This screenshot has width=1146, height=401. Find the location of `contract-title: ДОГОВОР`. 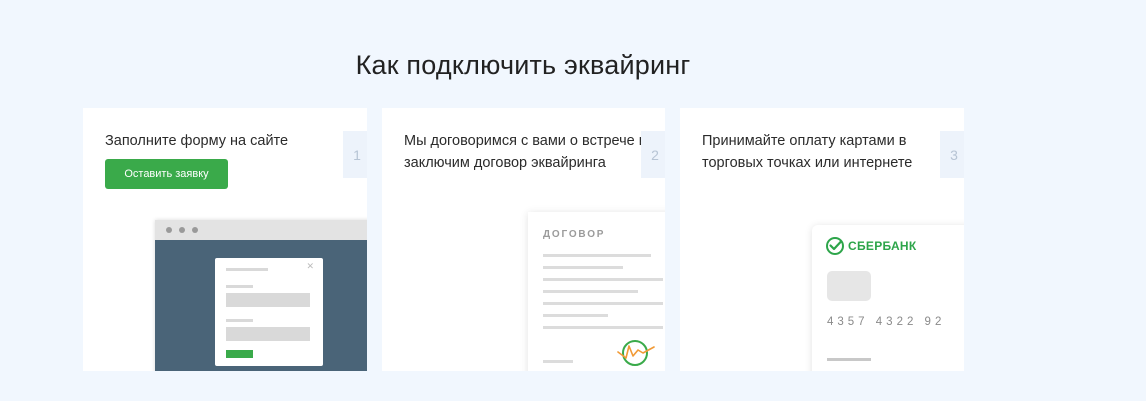

contract-title: ДОГОВОР is located at coordinates (574, 234).